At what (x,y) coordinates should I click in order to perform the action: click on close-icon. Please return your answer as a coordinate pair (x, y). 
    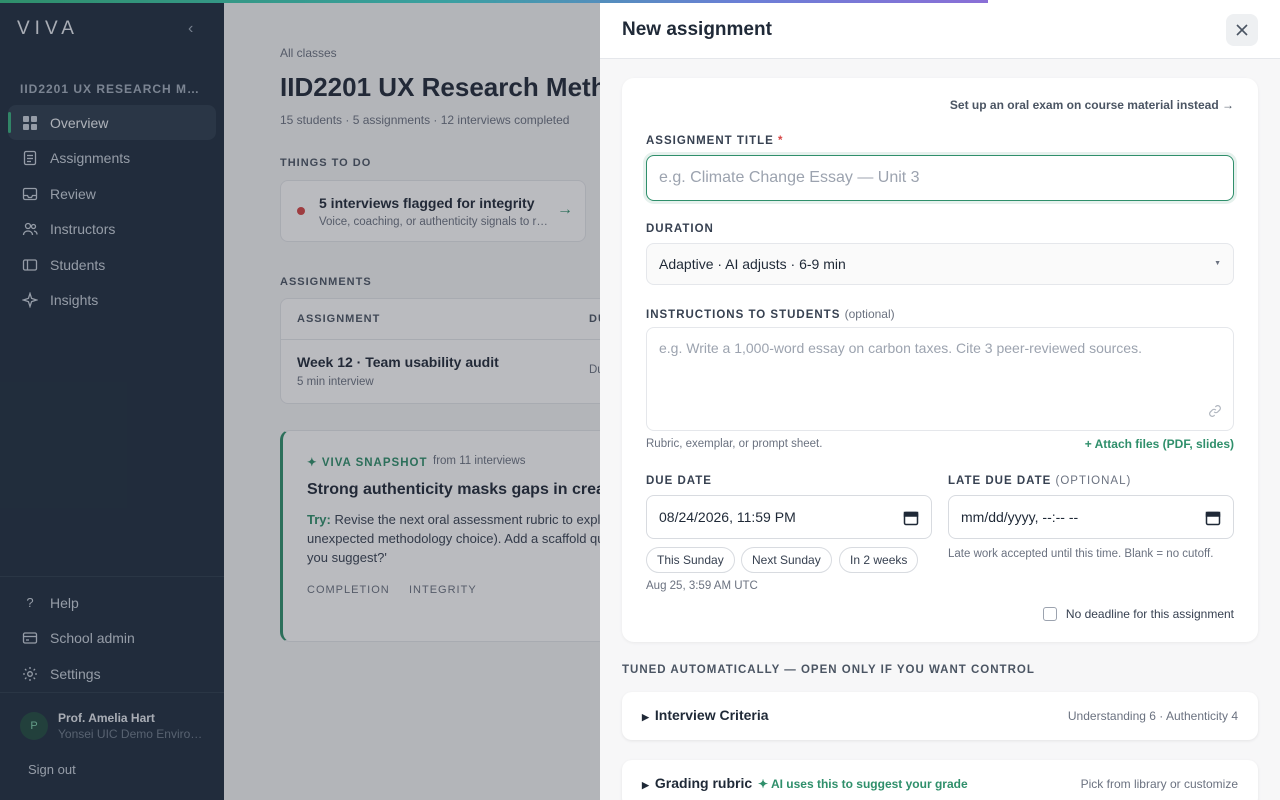
    Looking at the image, I should click on (1242, 30).